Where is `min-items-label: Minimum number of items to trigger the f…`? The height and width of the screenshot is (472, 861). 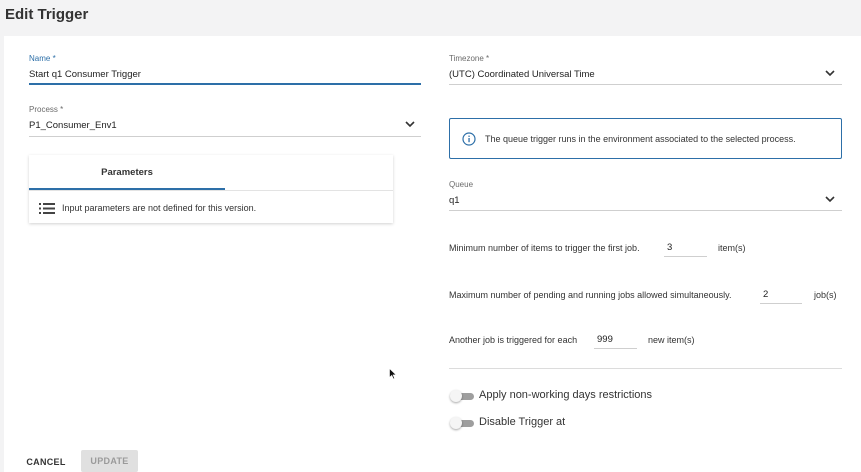 min-items-label: Minimum number of items to trigger the f… is located at coordinates (544, 248).